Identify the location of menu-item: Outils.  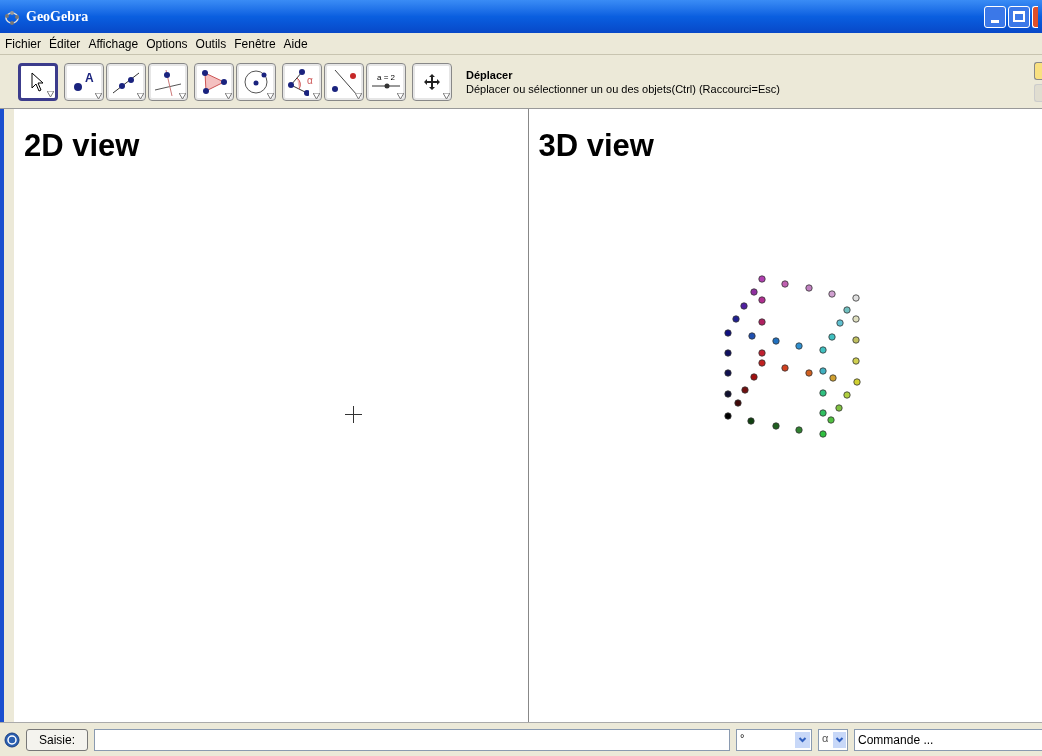
(211, 43).